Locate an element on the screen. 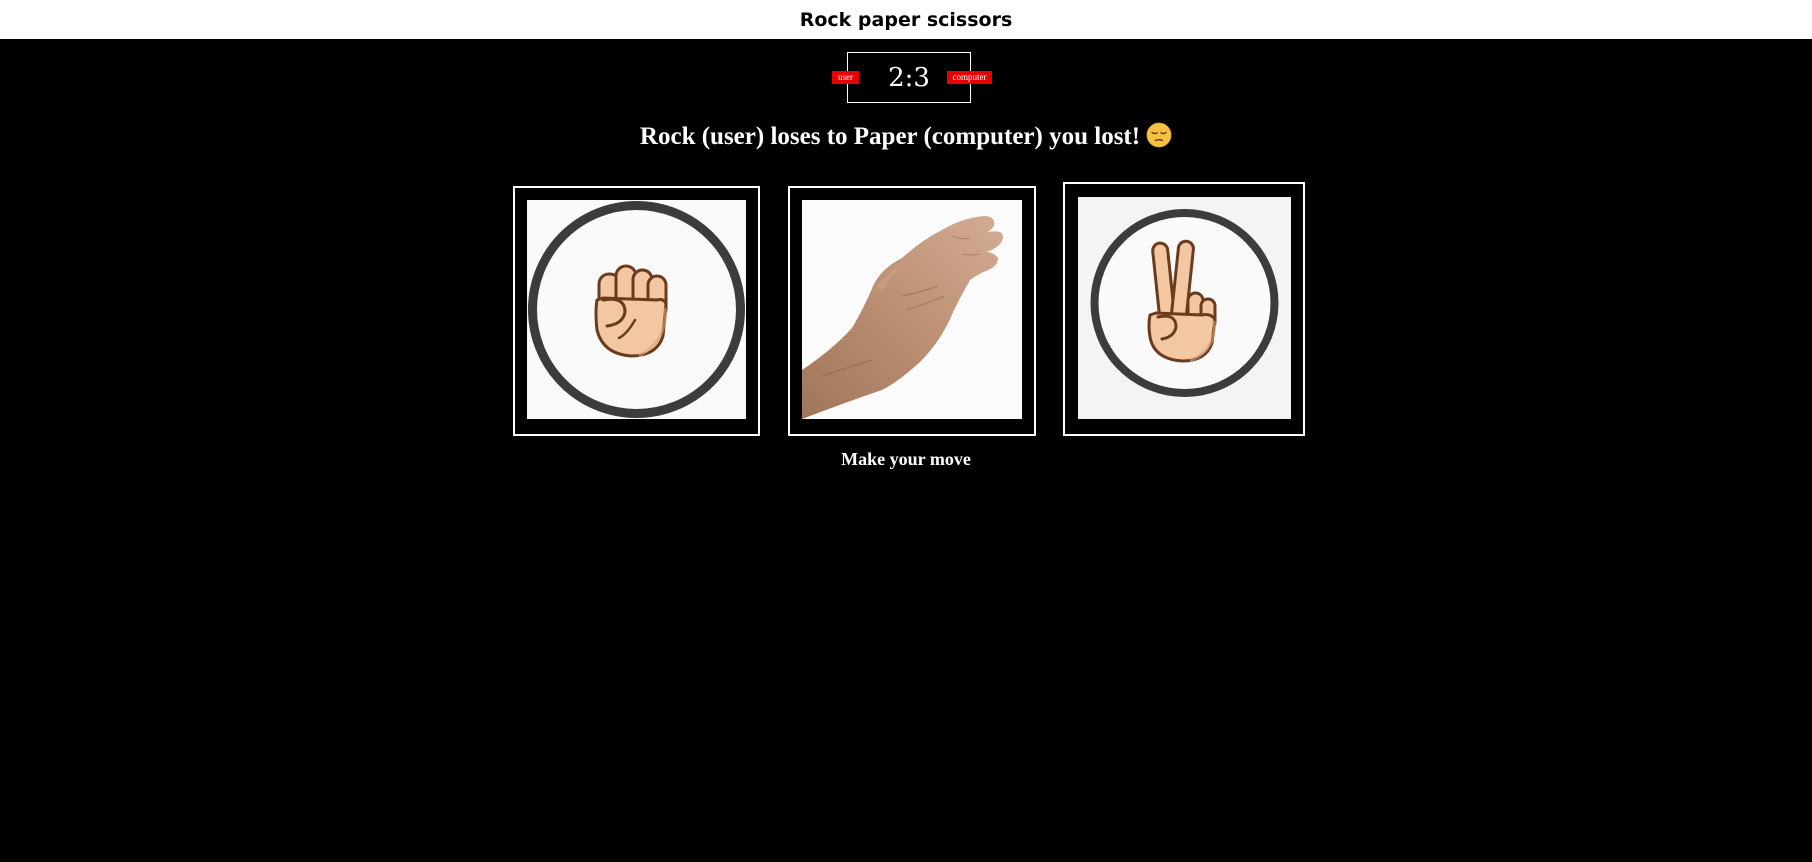  open-hand-icon is located at coordinates (902, 317).